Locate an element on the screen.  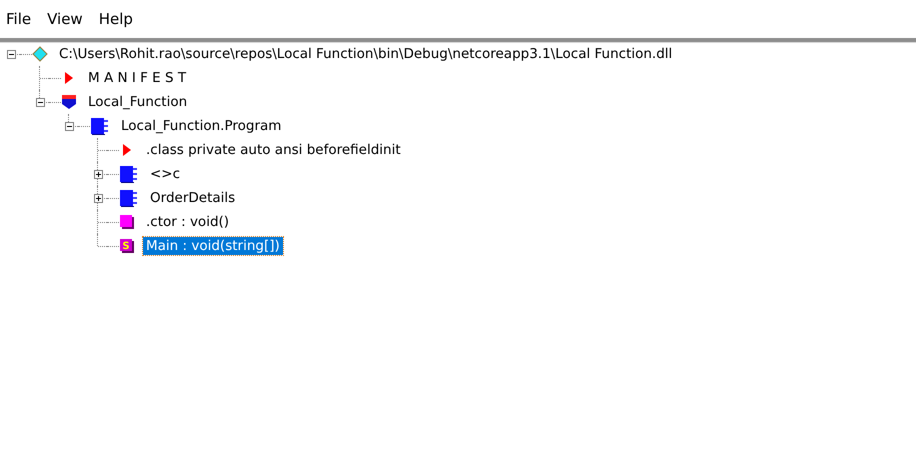
tree-item: C:\Users\Rohit.rao\source\repos\Local Function\bin\Debug\netcoreapp3.1\Local Function.dll is located at coordinates (366, 54).